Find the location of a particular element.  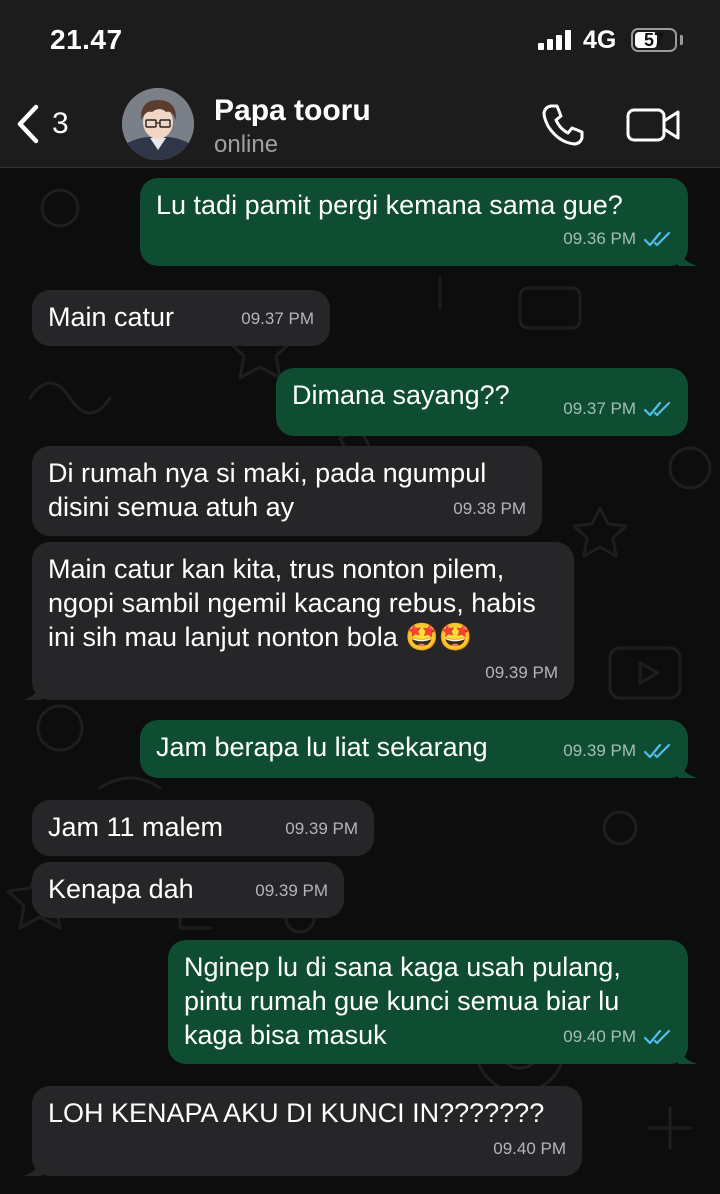

status-bar: 21.47 4G 57 is located at coordinates (360, 41).